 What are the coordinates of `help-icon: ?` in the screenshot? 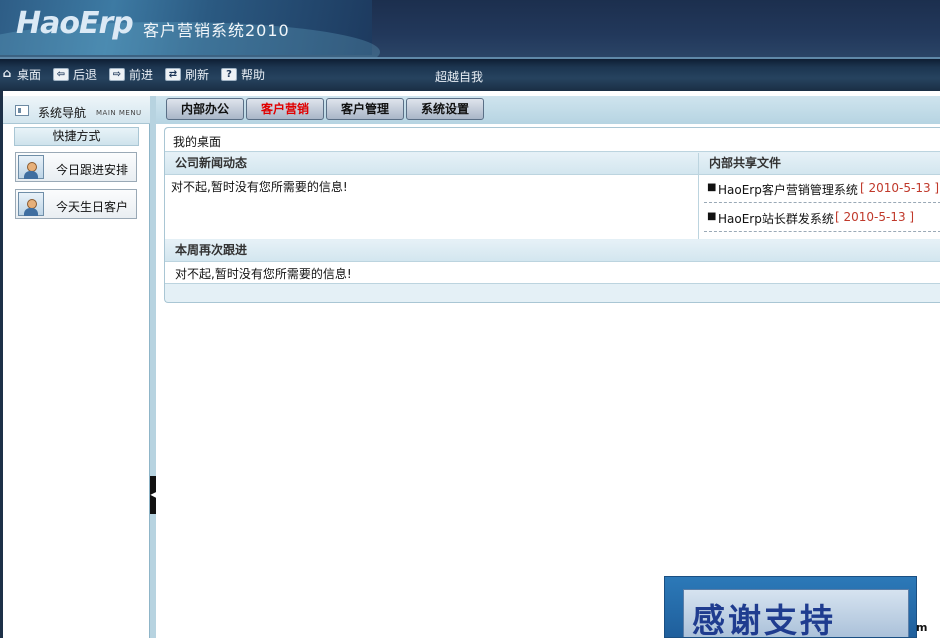 It's located at (229, 74).